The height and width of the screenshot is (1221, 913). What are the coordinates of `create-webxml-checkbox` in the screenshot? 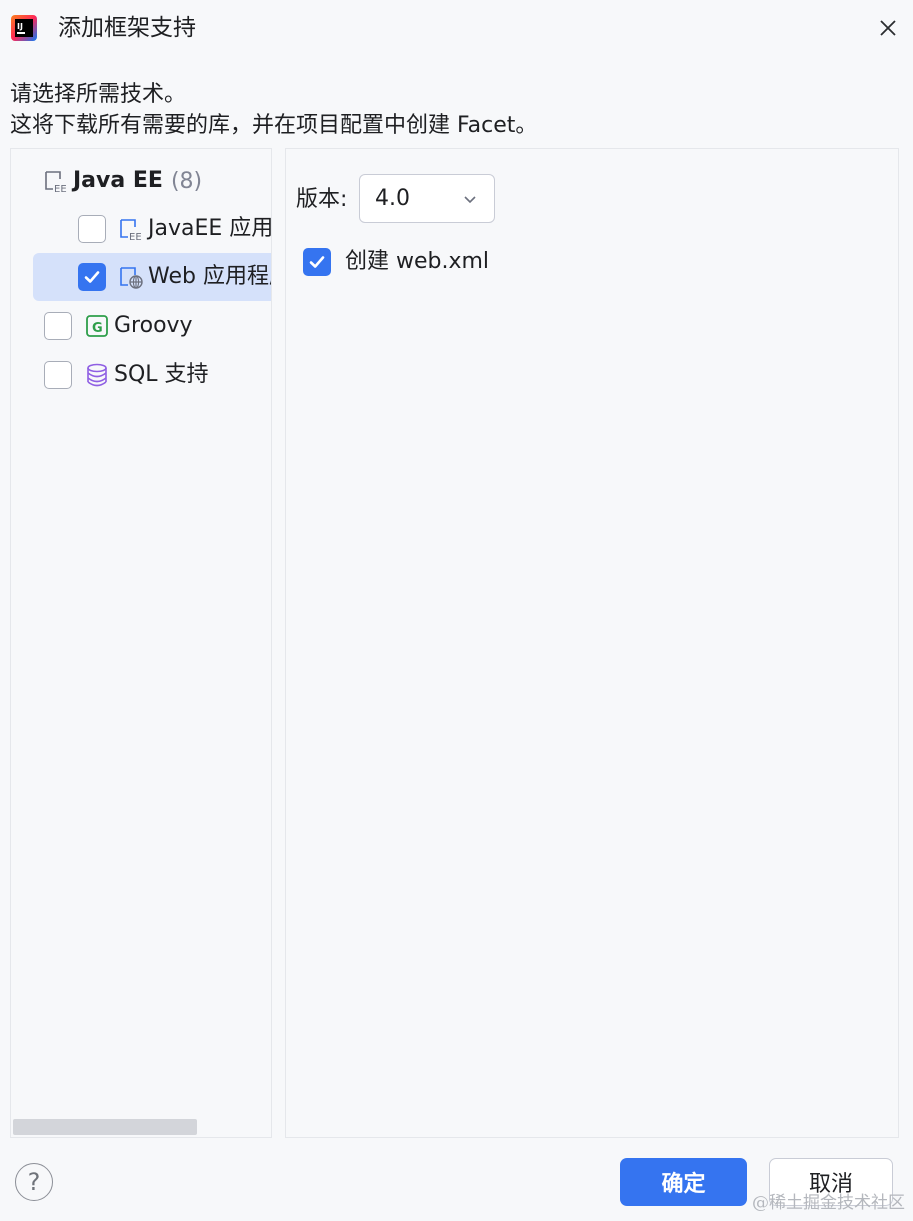 It's located at (317, 262).